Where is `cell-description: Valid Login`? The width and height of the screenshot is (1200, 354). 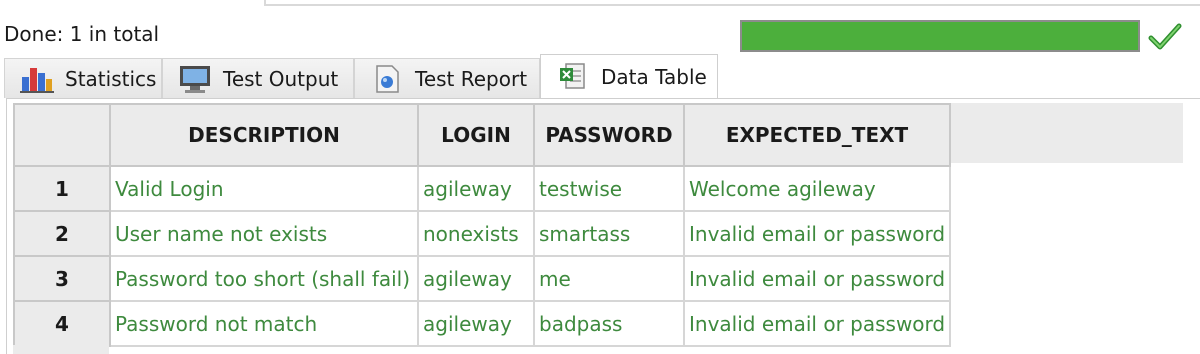 cell-description: Valid Login is located at coordinates (264, 188).